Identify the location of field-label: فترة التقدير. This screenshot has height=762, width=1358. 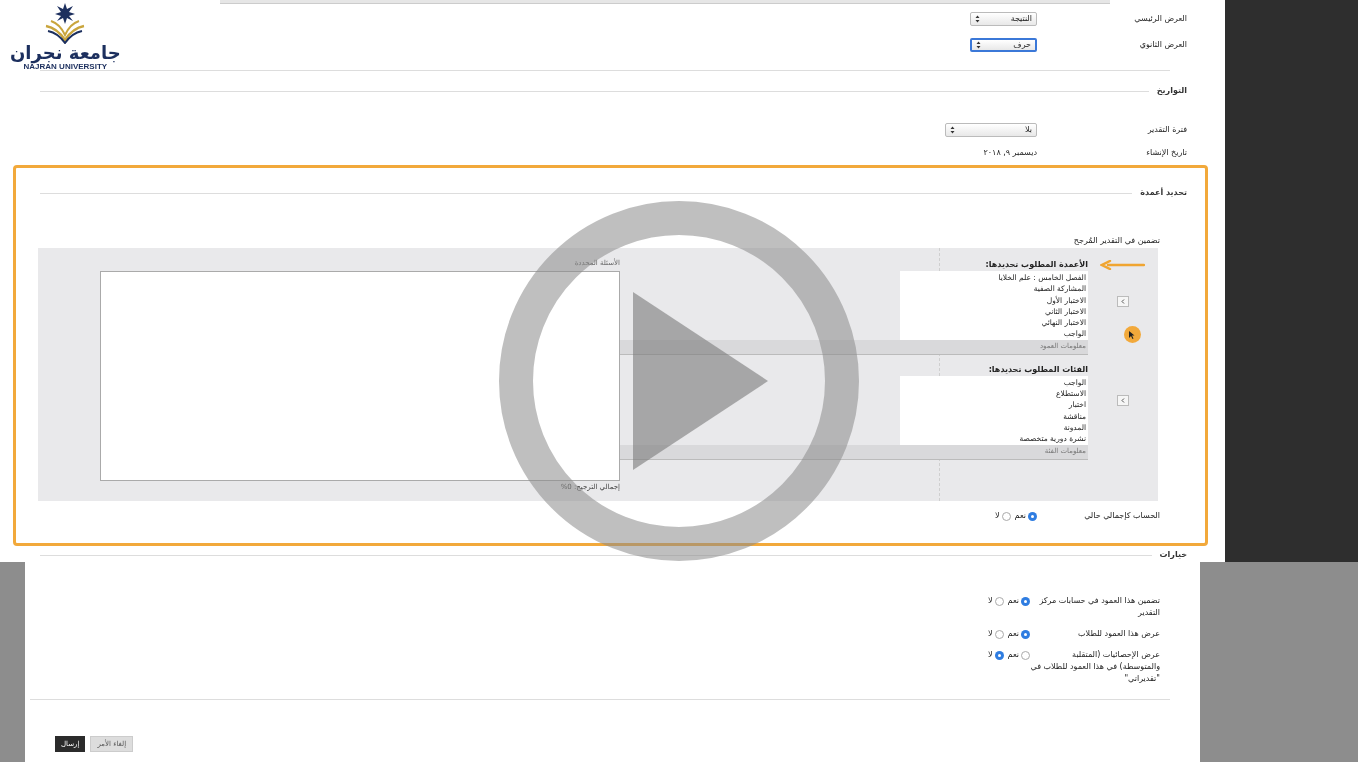
(1166, 130).